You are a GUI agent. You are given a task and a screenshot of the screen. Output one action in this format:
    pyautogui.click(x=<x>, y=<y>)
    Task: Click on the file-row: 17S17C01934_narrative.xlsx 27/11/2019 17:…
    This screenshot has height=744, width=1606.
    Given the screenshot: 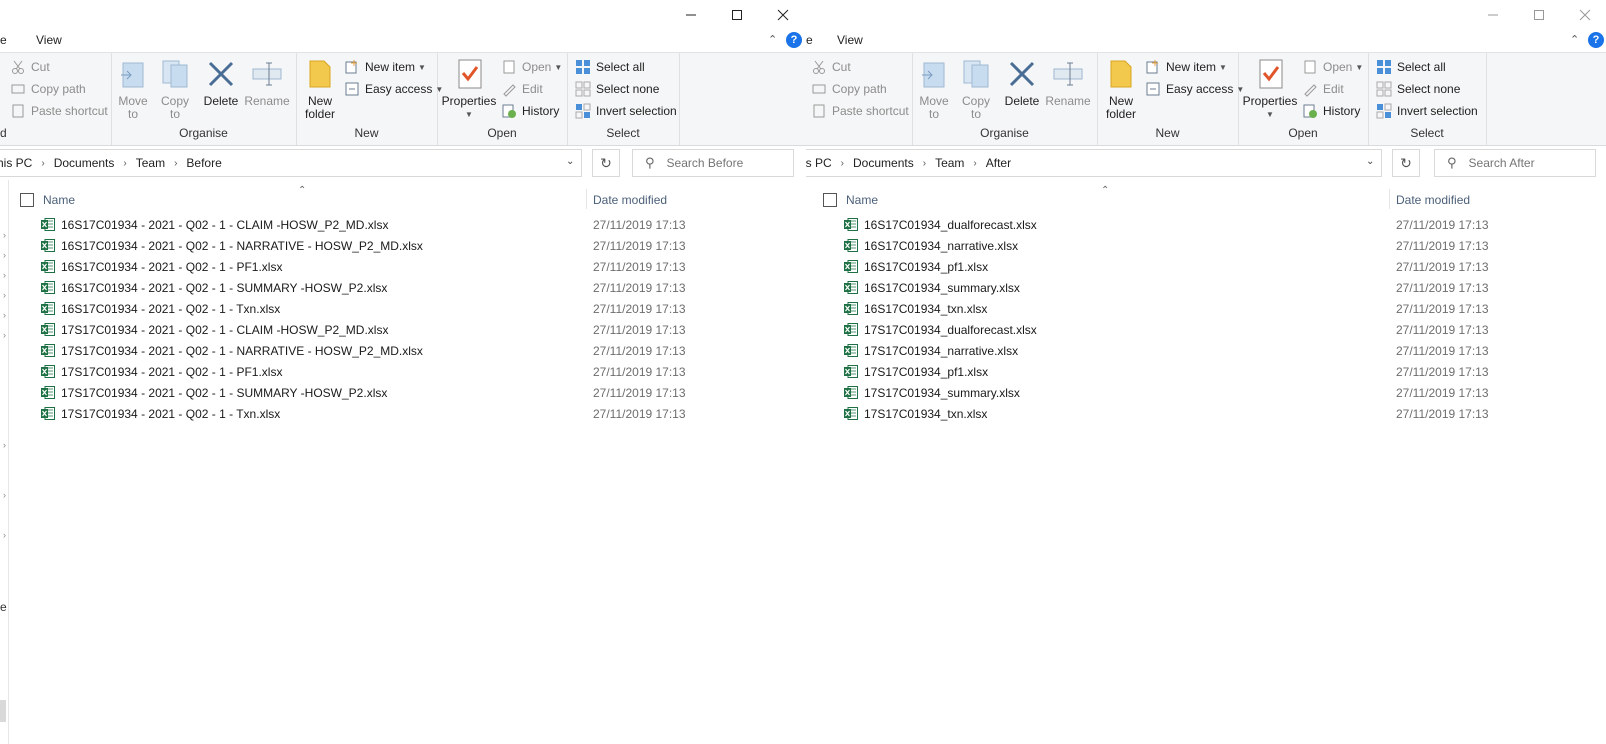 What is the action you would take?
    pyautogui.click(x=1206, y=351)
    